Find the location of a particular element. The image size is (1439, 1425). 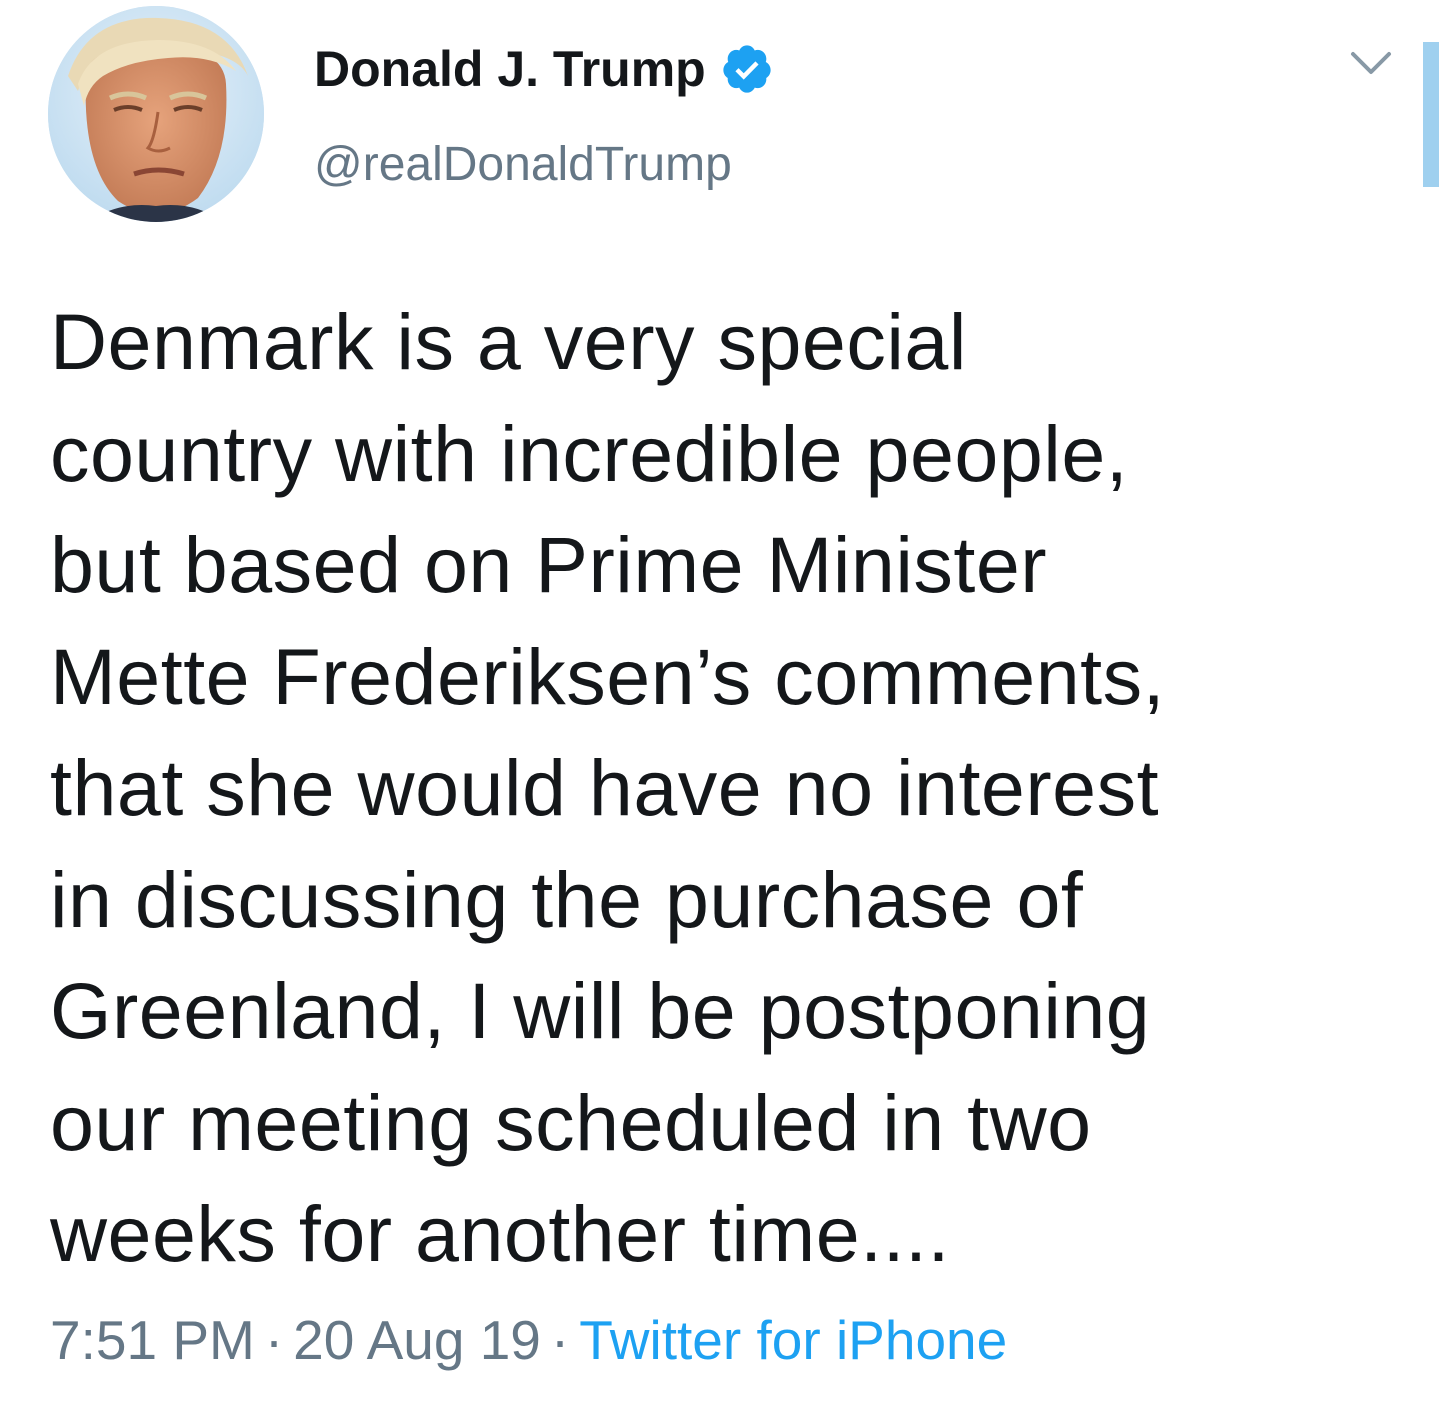

scrollbar-thumb is located at coordinates (1431, 114).